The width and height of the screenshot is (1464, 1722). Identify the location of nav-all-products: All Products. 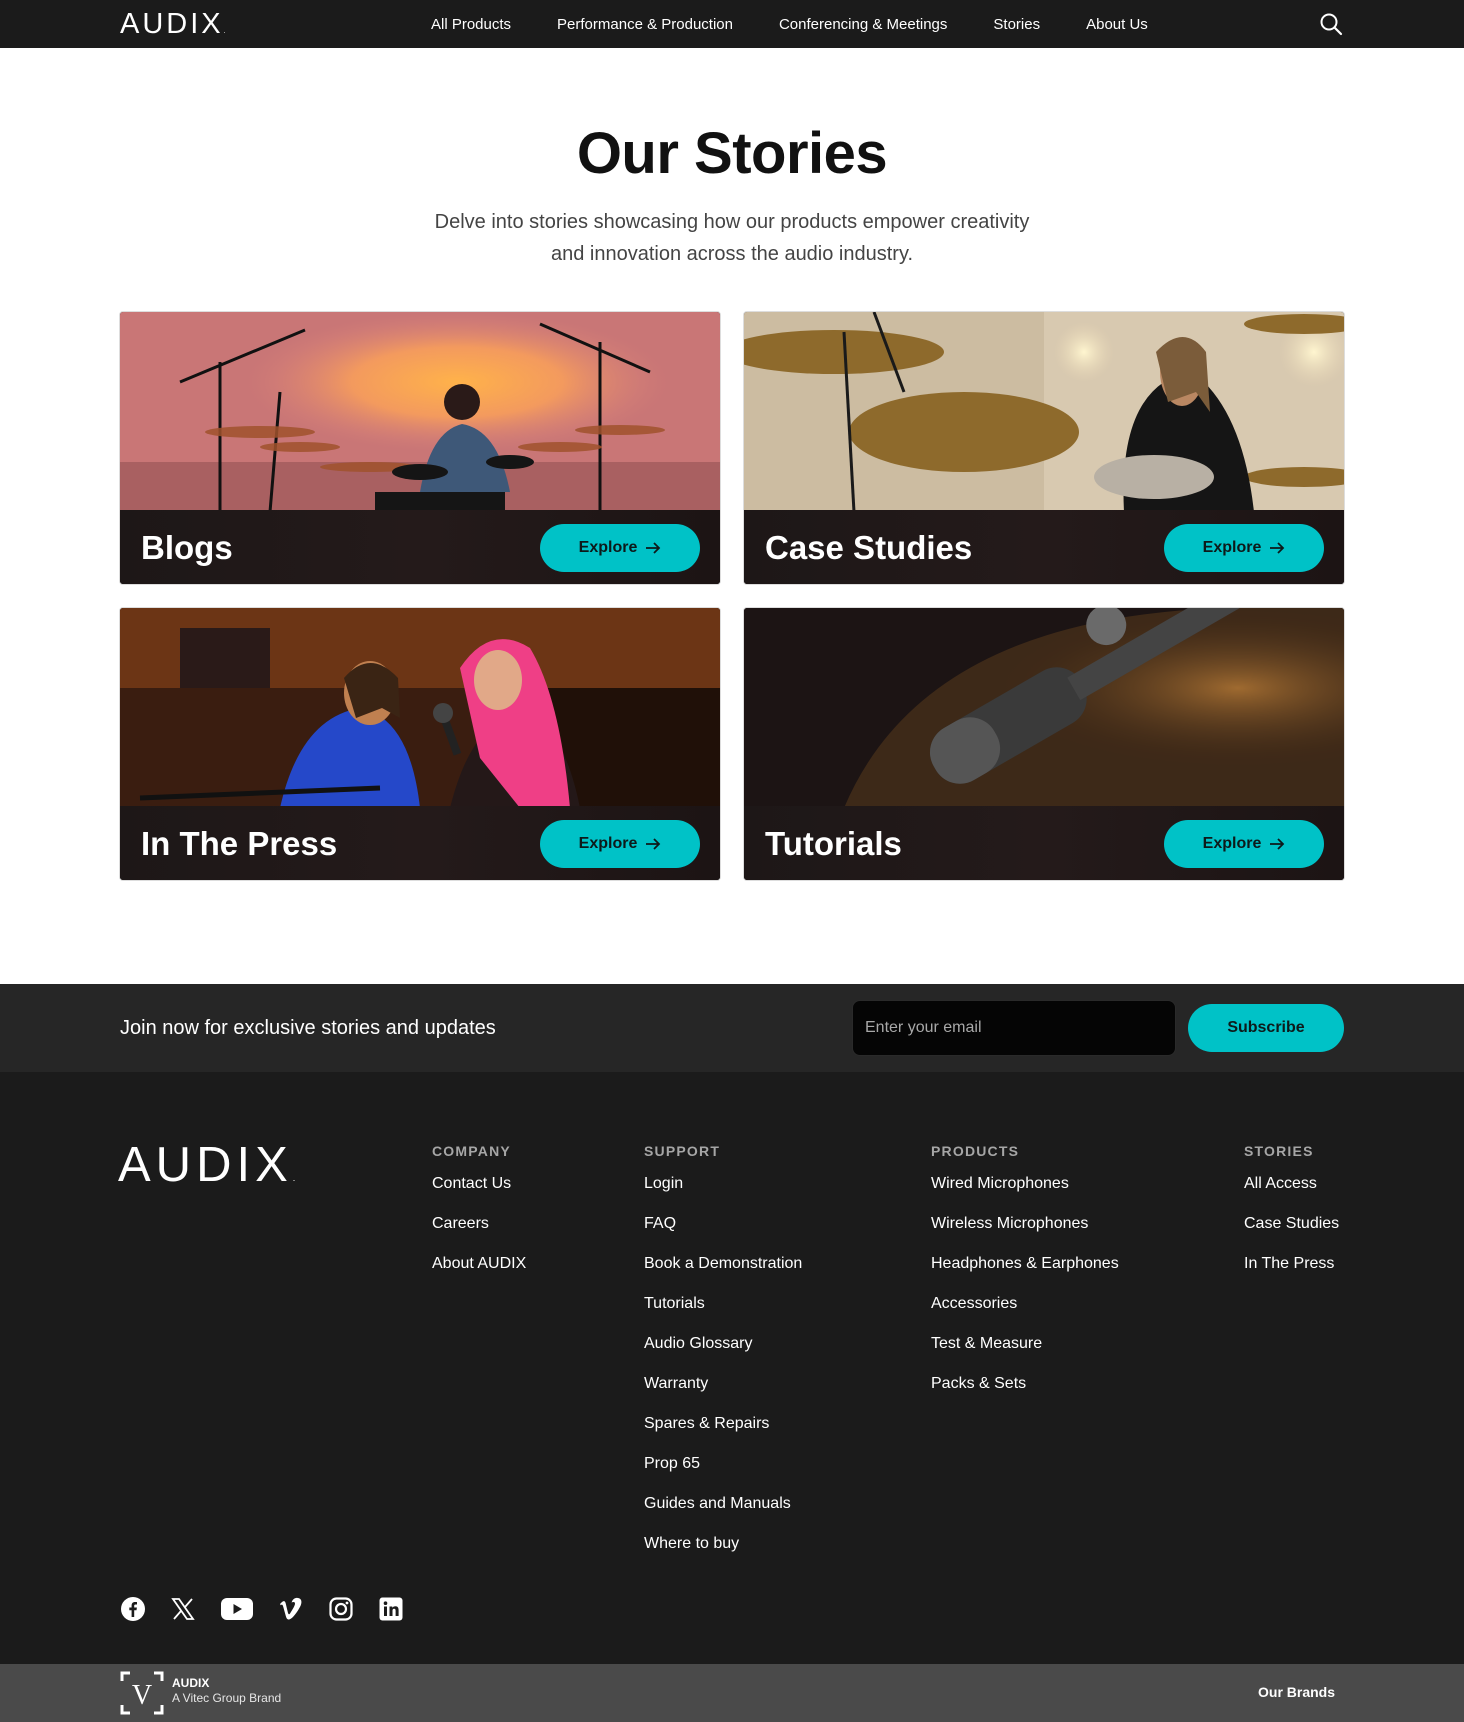
(471, 24).